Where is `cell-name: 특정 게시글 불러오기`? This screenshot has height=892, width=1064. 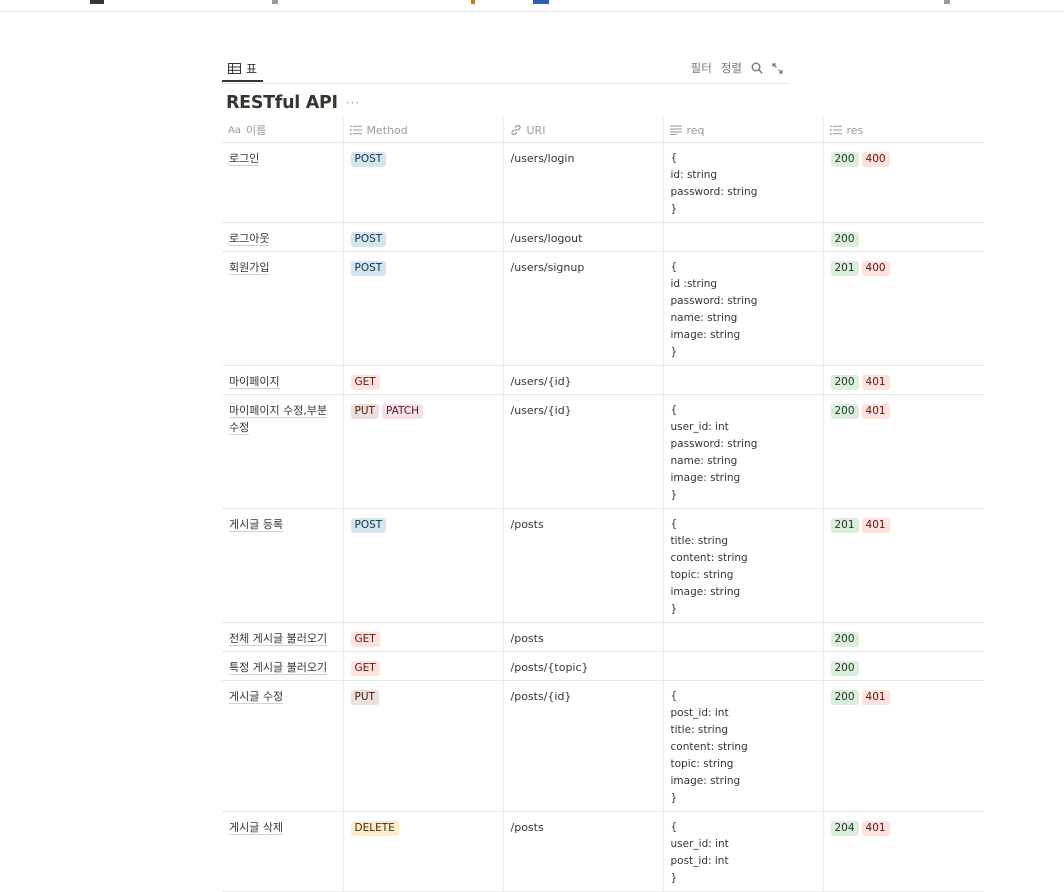
cell-name: 특정 게시글 불러오기 is located at coordinates (282, 666).